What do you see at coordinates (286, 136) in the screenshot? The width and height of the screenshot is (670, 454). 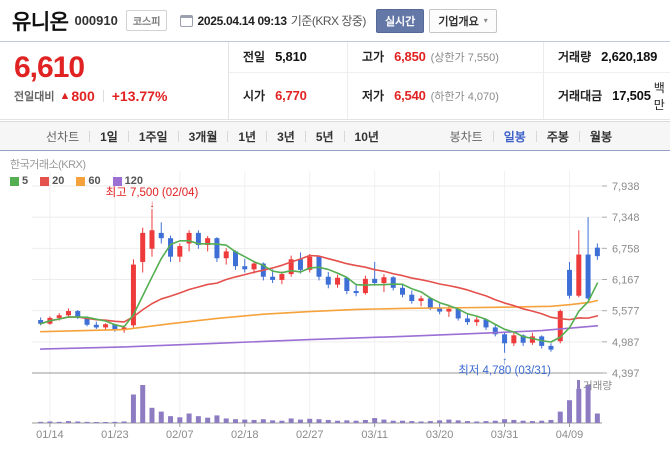 I see `tab-3year: 3년` at bounding box center [286, 136].